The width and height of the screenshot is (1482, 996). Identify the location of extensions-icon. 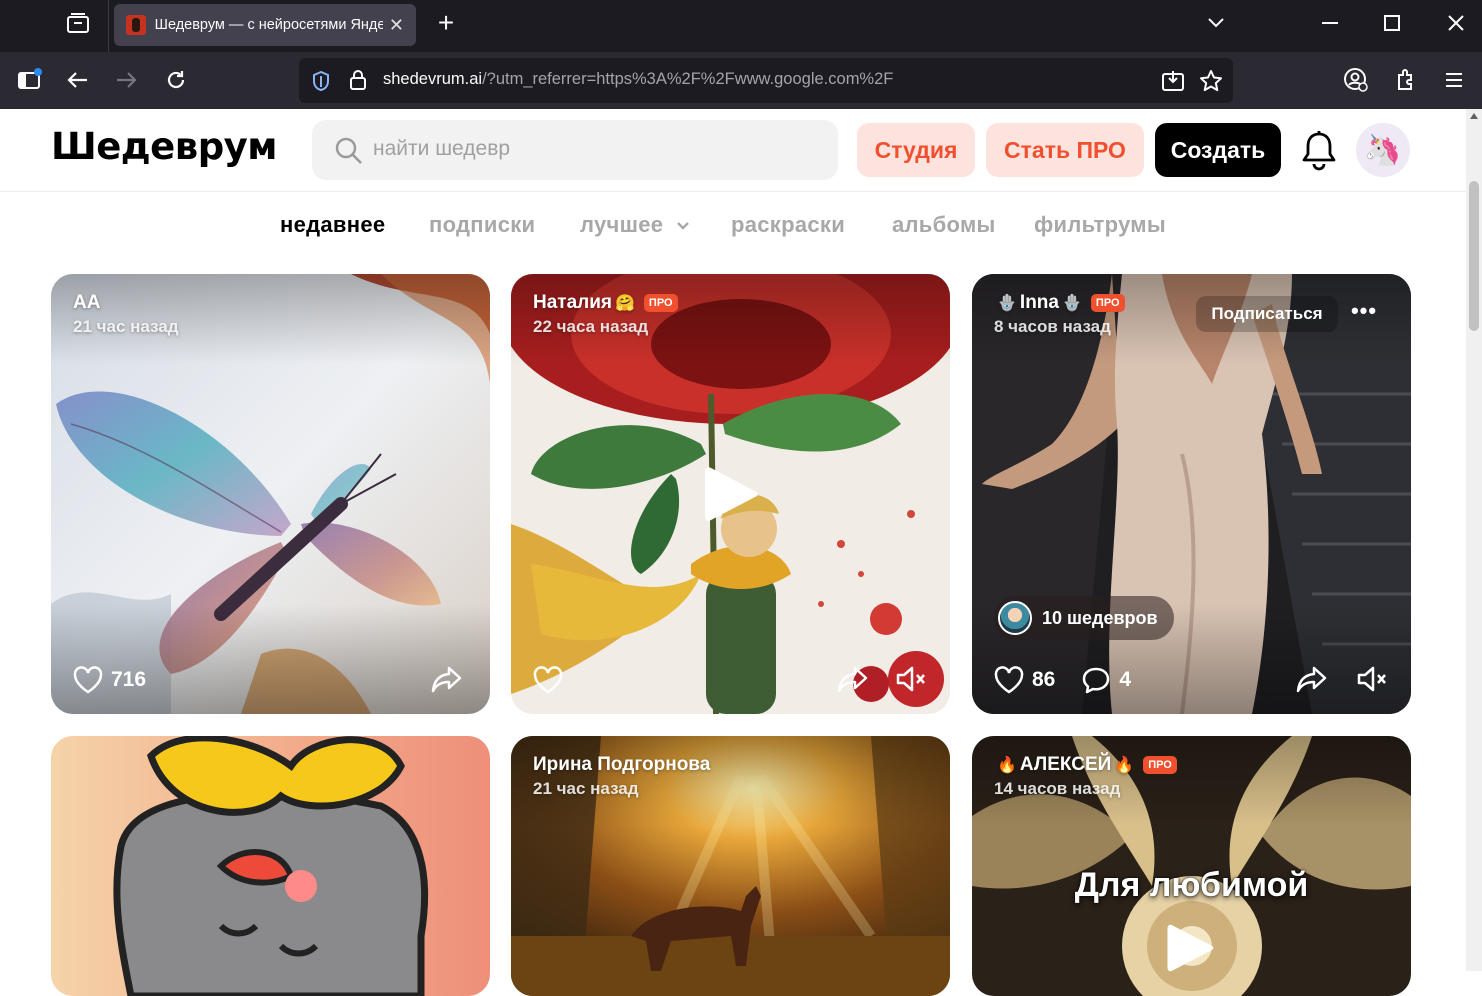
(1406, 80).